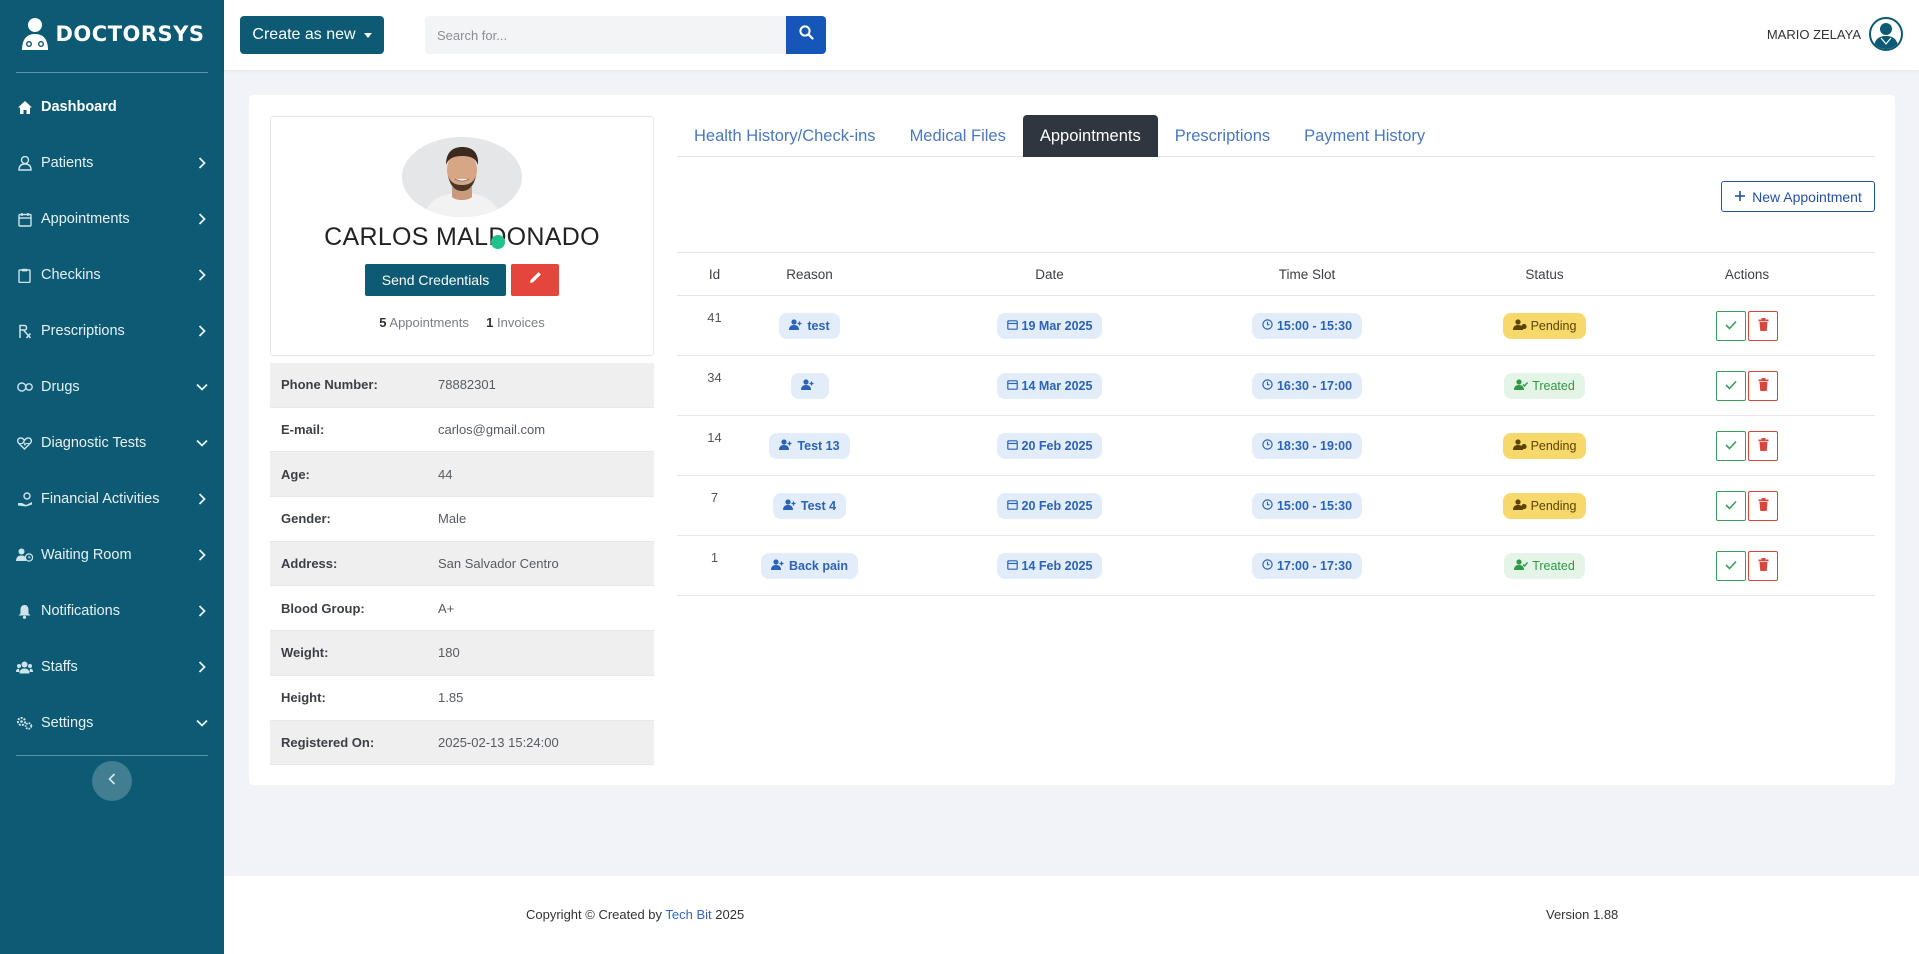  I want to click on cell-date: 14 Feb 2025, so click(1049, 565).